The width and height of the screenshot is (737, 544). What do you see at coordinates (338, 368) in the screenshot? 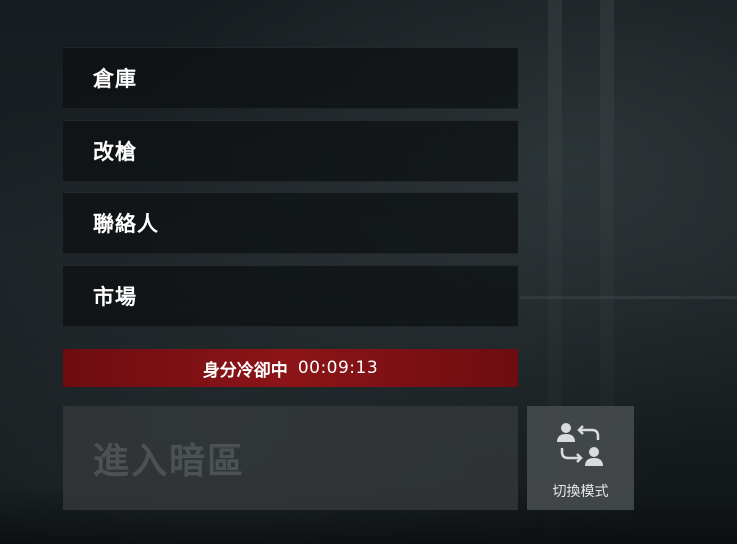
I see `cooldown-timer: 00:09:13` at bounding box center [338, 368].